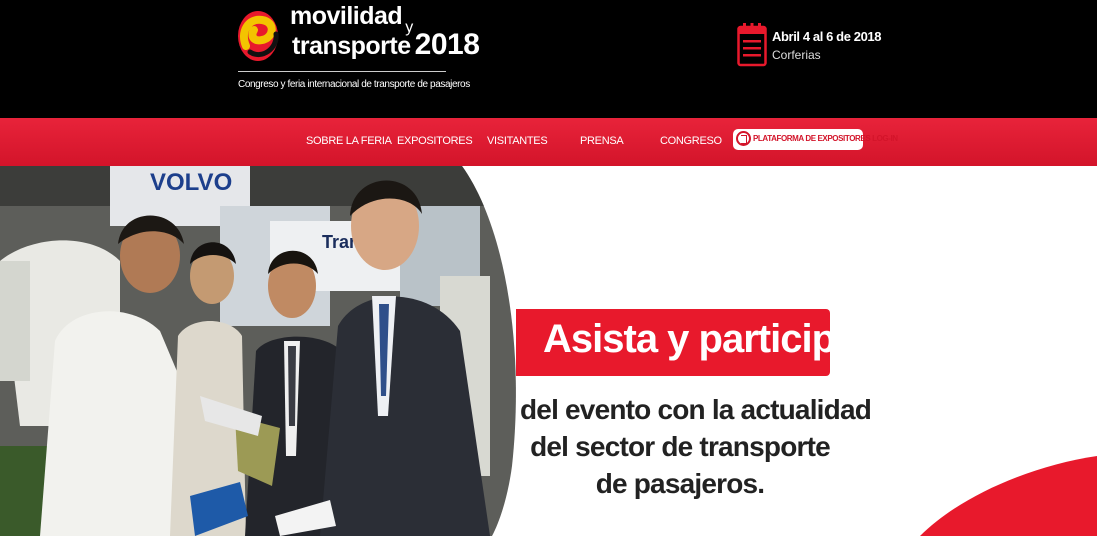  Describe the element at coordinates (752, 45) in the screenshot. I see `calendar-icon` at that location.